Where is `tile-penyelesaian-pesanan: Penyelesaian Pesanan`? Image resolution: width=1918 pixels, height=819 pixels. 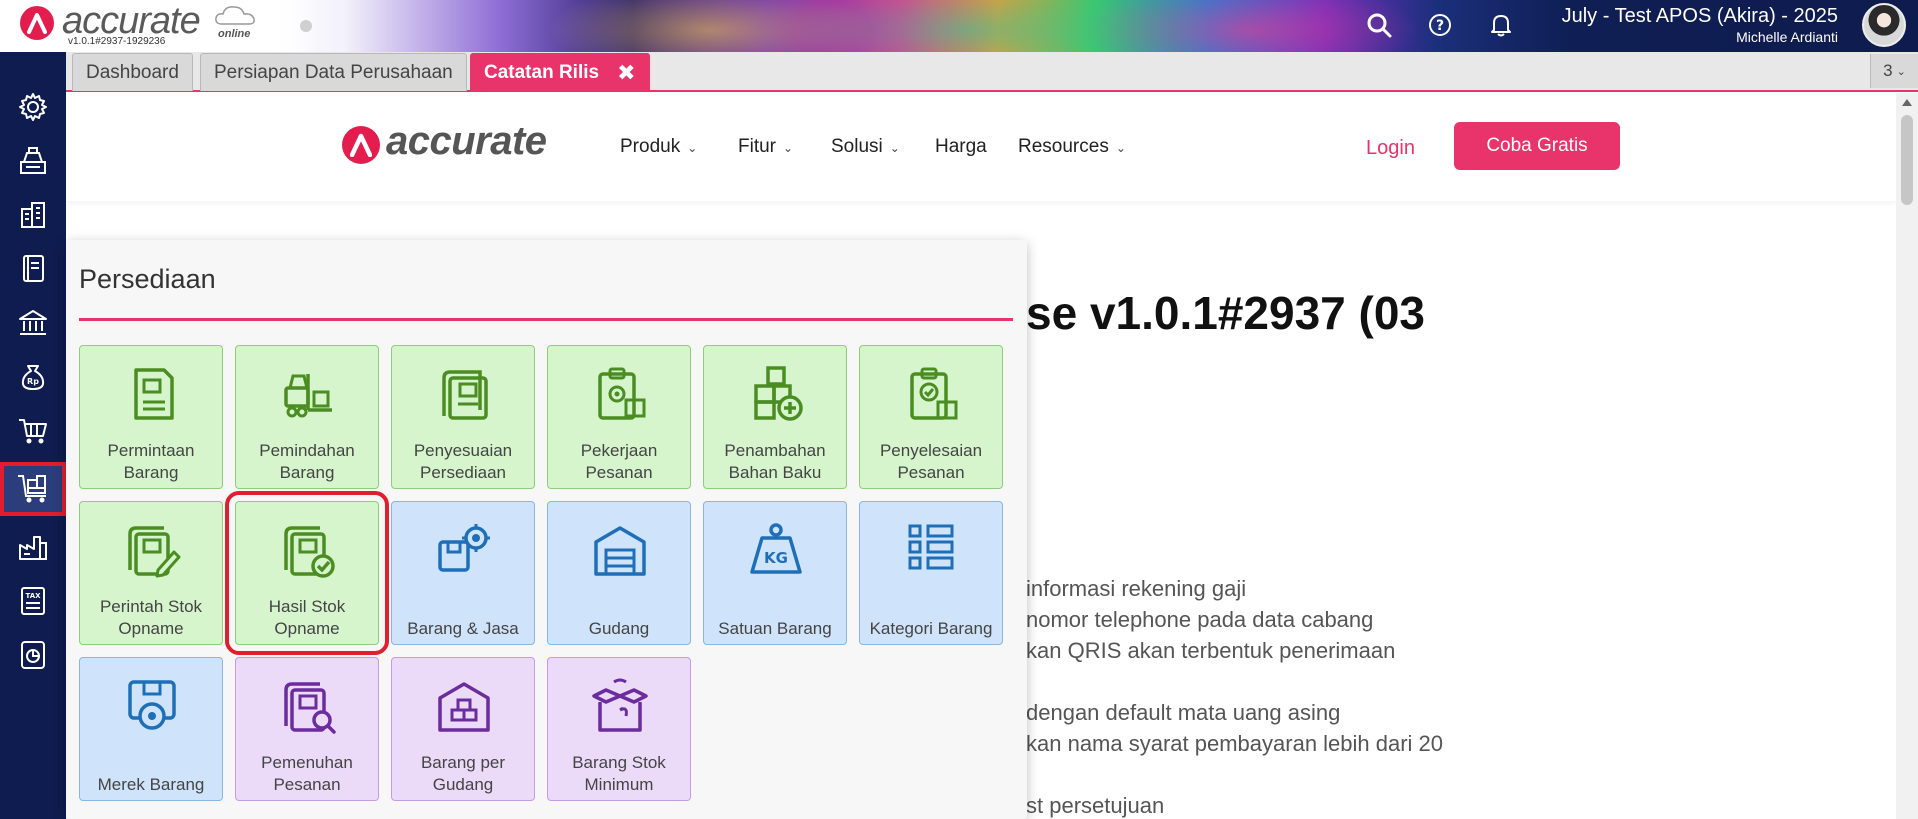 tile-penyelesaian-pesanan: Penyelesaian Pesanan is located at coordinates (931, 417).